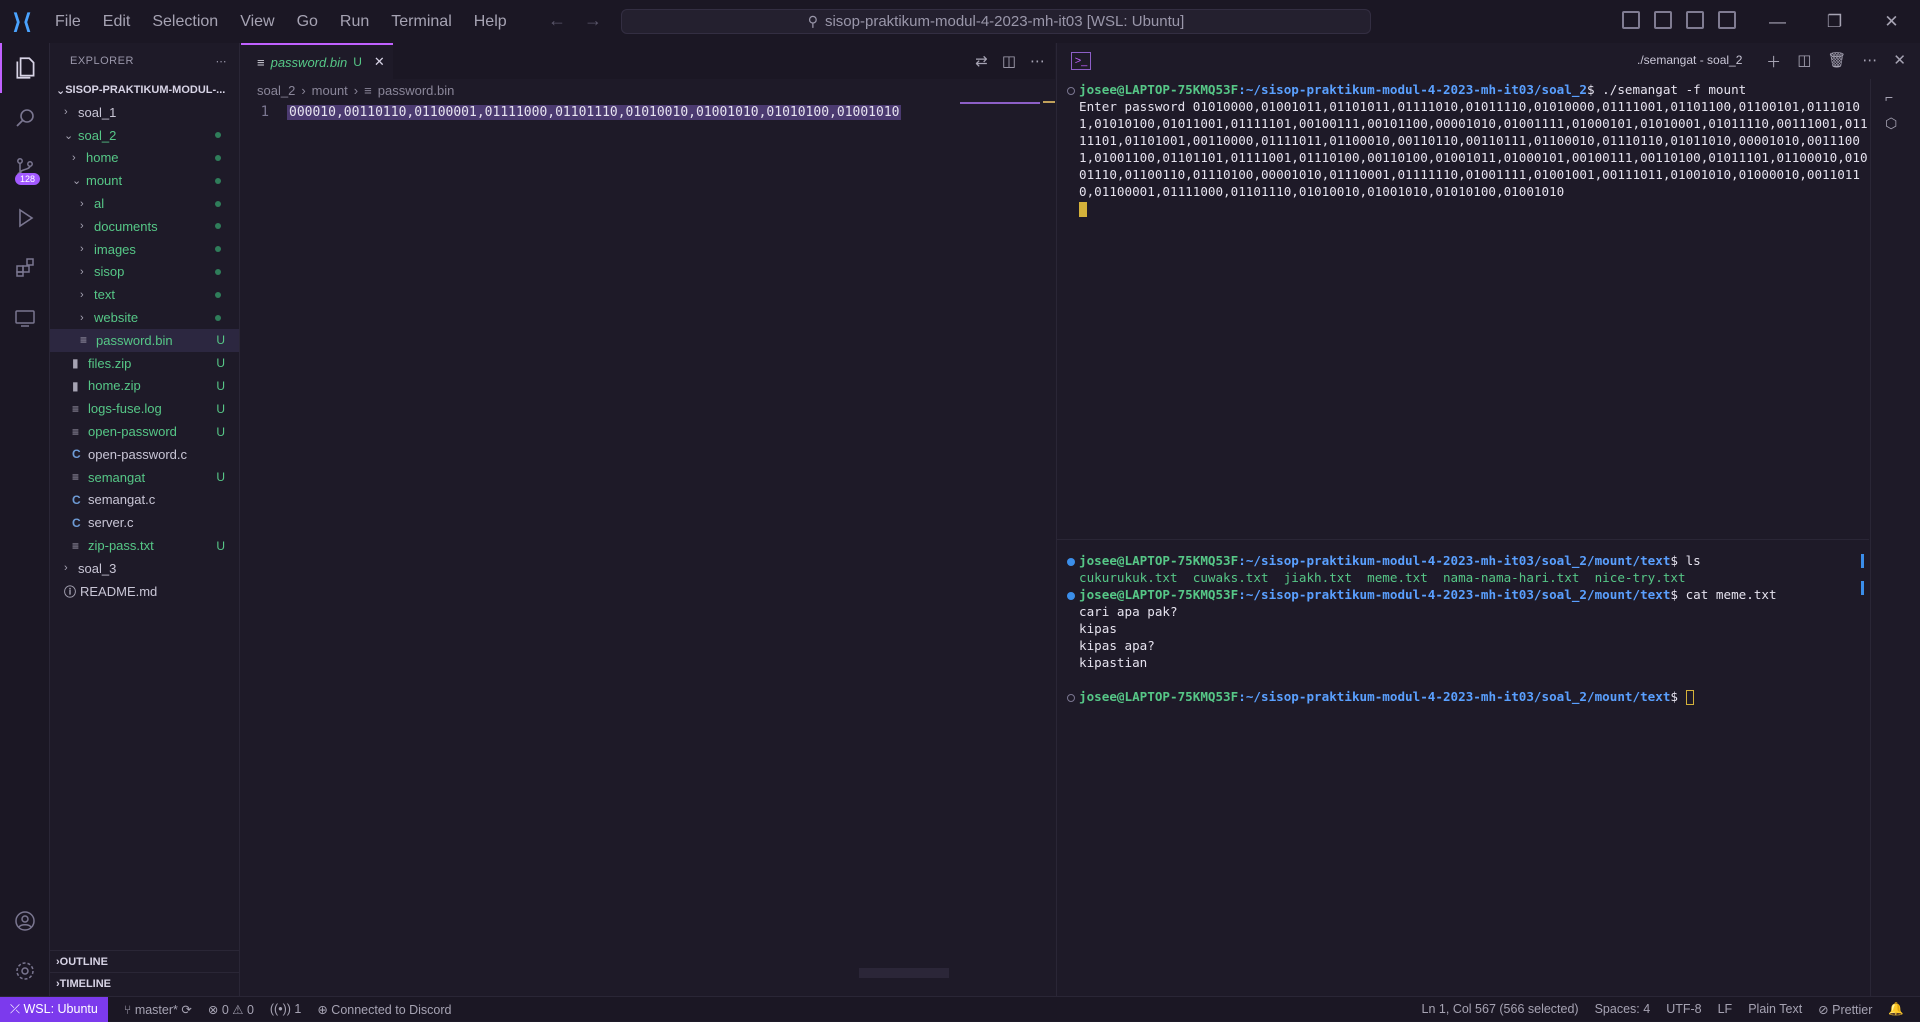 The height and width of the screenshot is (1022, 1920). Describe the element at coordinates (158, 1009) in the screenshot. I see `git-branch: ⑂ master* ⟳` at that location.